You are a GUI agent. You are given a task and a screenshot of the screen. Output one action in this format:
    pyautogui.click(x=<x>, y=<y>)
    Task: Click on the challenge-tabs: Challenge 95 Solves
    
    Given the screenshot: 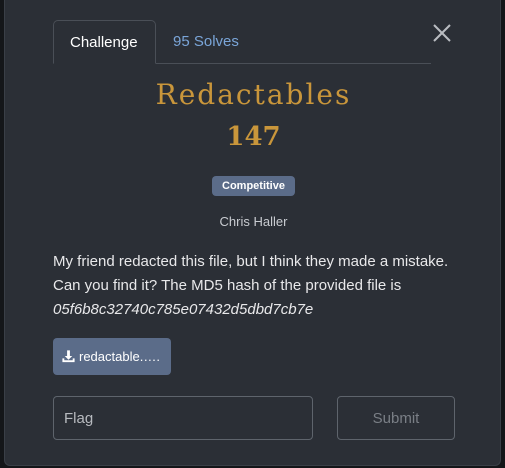 What is the action you would take?
    pyautogui.click(x=242, y=42)
    